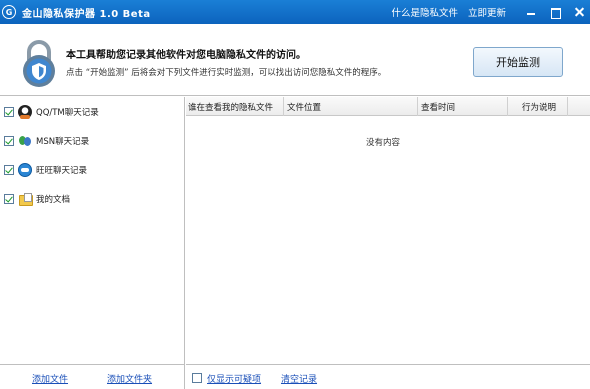  Describe the element at coordinates (388, 376) in the screenshot. I see `right-footer: 仅显示可疑项 清空记录` at that location.